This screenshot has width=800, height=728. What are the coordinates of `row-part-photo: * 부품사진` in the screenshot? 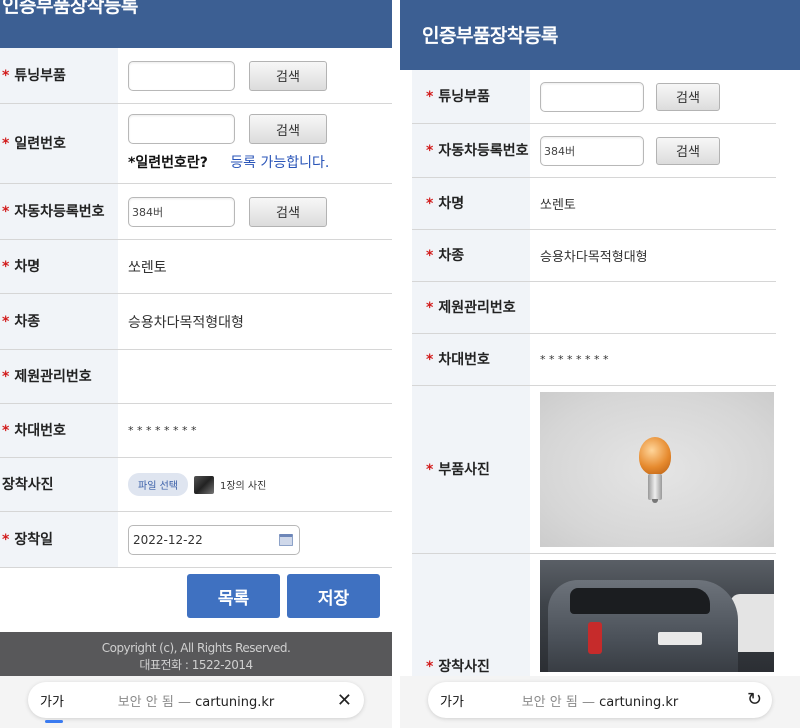 It's located at (594, 470).